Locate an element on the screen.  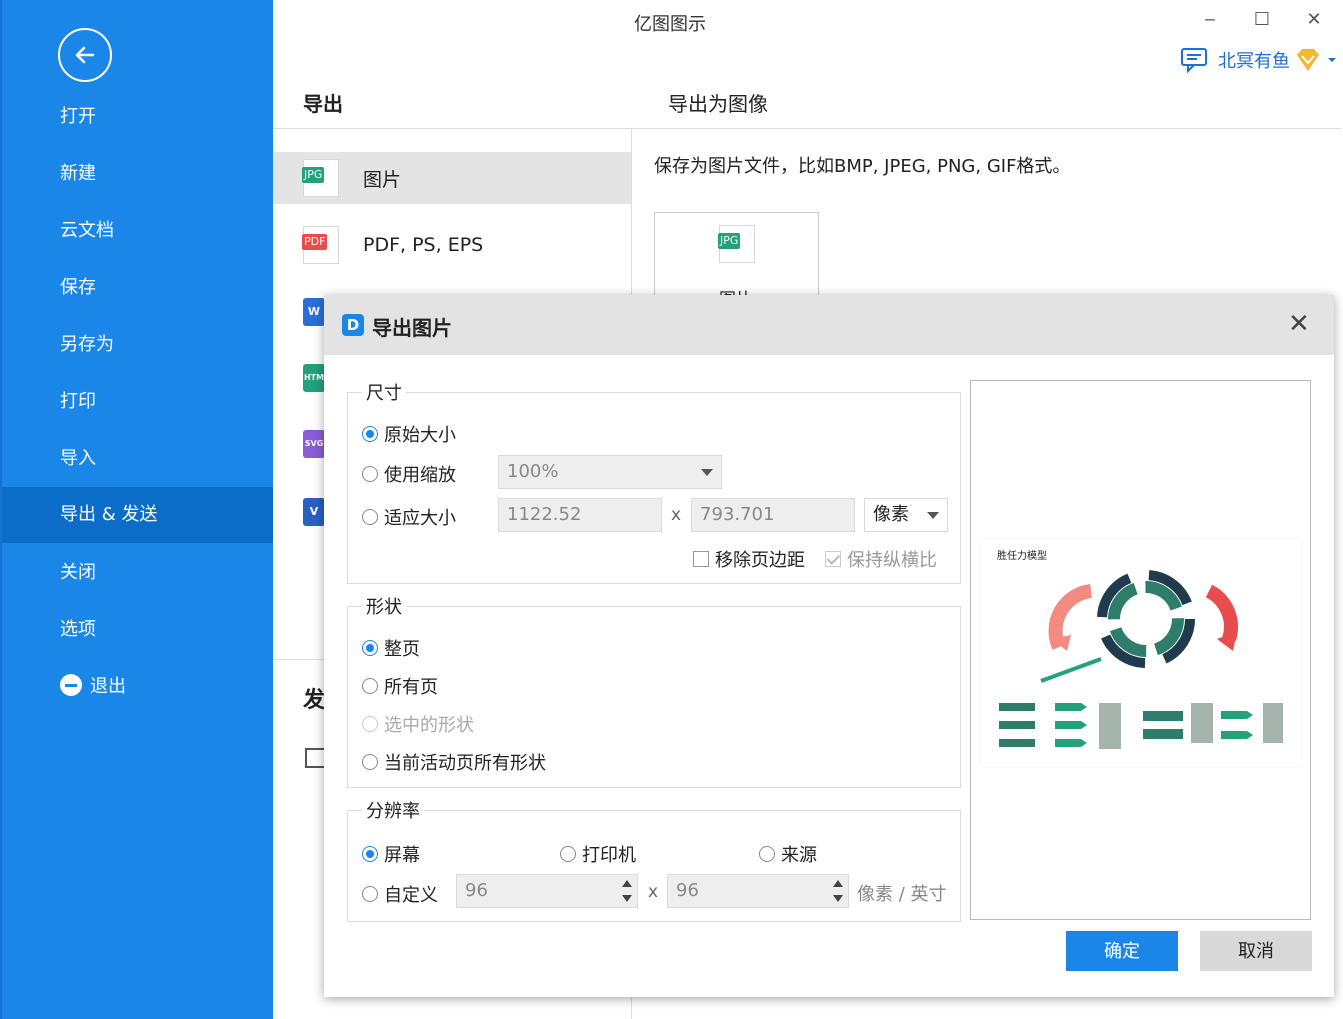
use-scale-radio: 使用缩放 is located at coordinates (409, 474).